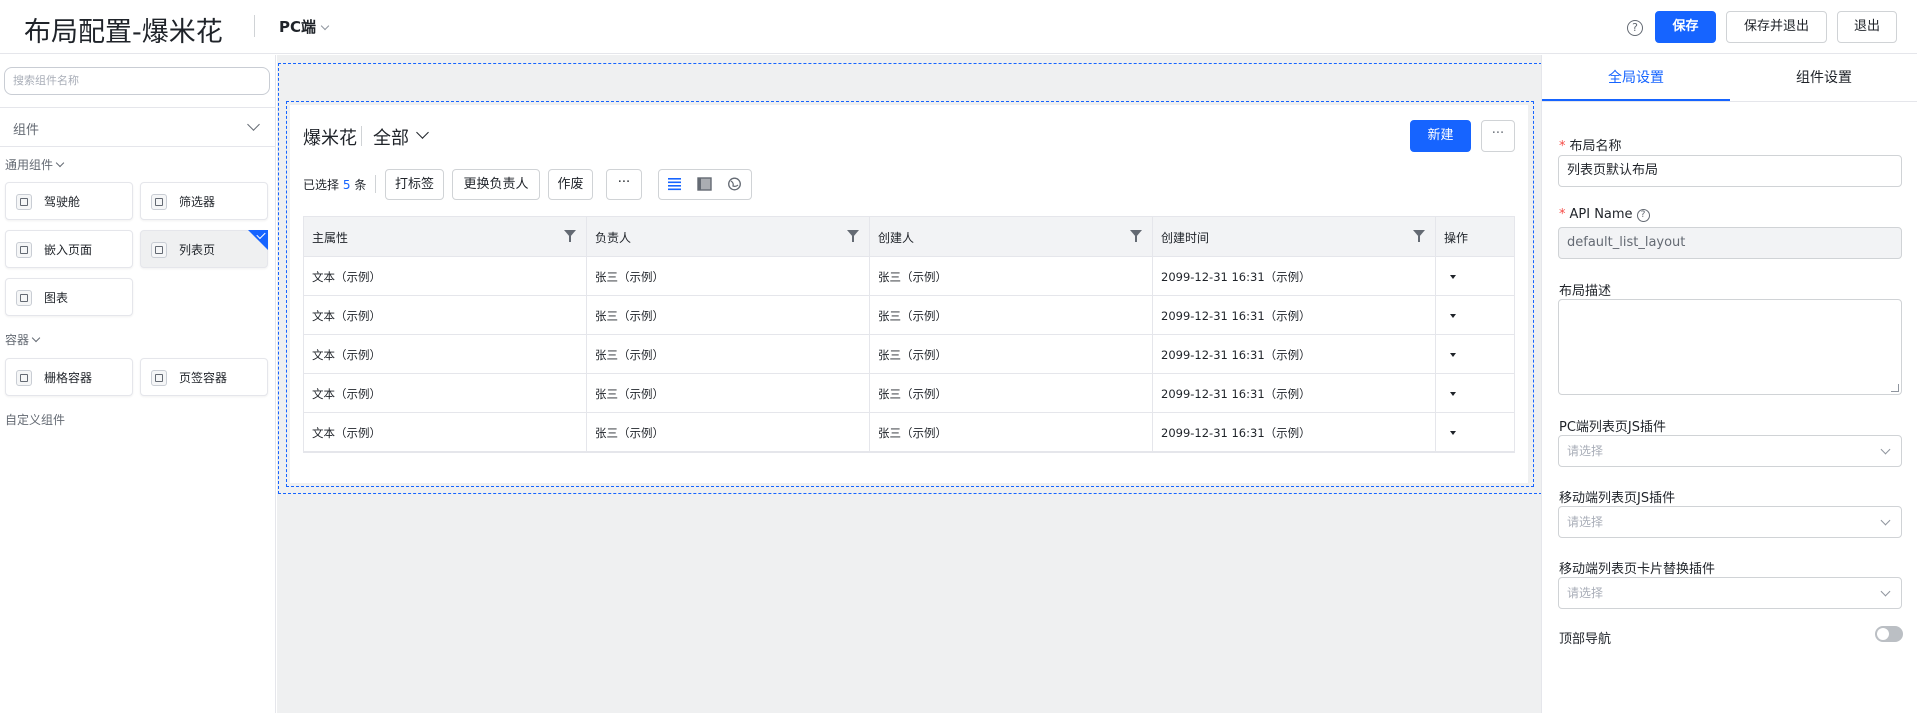  Describe the element at coordinates (958, 27) in the screenshot. I see `top-header: 布局配置-爆米花 PC端 ? 保存 保存并退出 退出` at that location.